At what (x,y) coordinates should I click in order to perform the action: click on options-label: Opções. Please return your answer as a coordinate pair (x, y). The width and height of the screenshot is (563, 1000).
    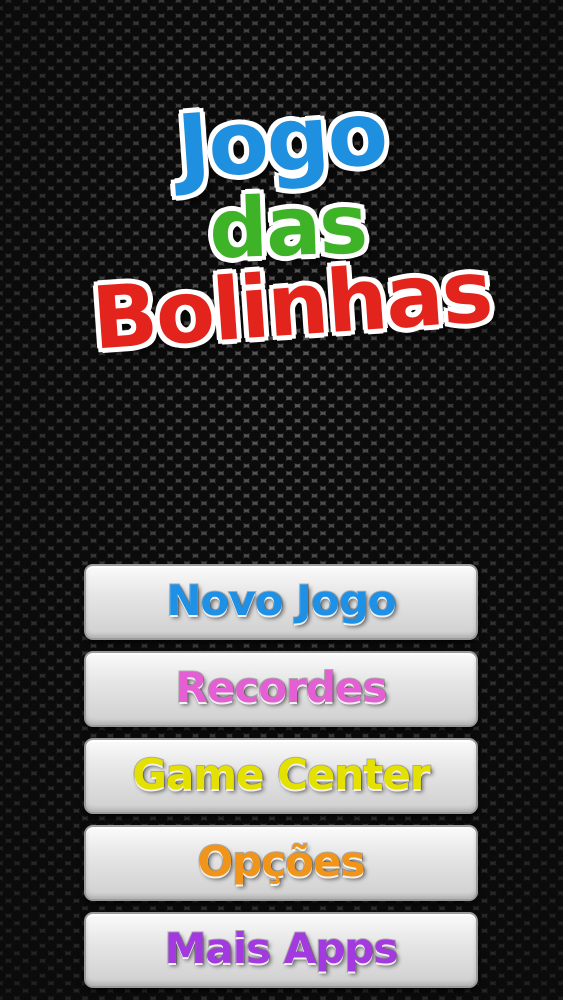
    Looking at the image, I should click on (281, 861).